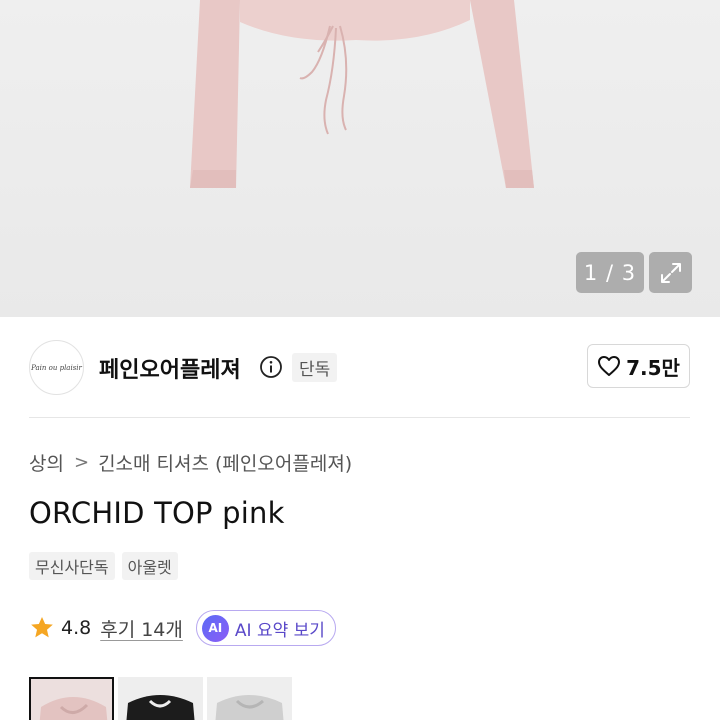  I want to click on color-thumbnails, so click(160, 698).